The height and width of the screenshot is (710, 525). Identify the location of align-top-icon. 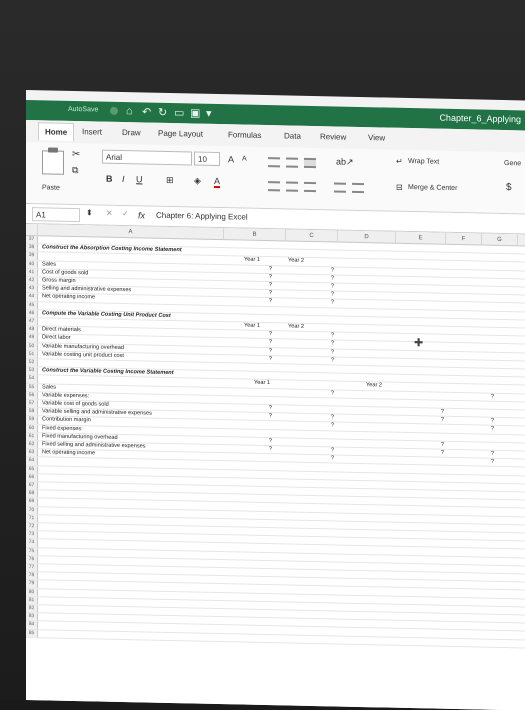
(274, 162).